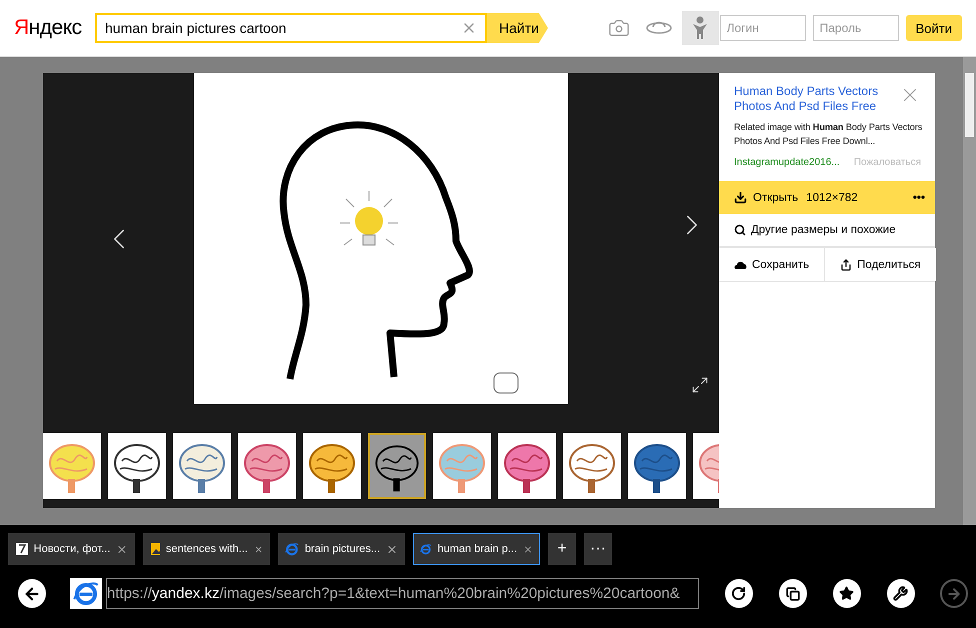 The image size is (976, 628). I want to click on thumbnail, so click(397, 466).